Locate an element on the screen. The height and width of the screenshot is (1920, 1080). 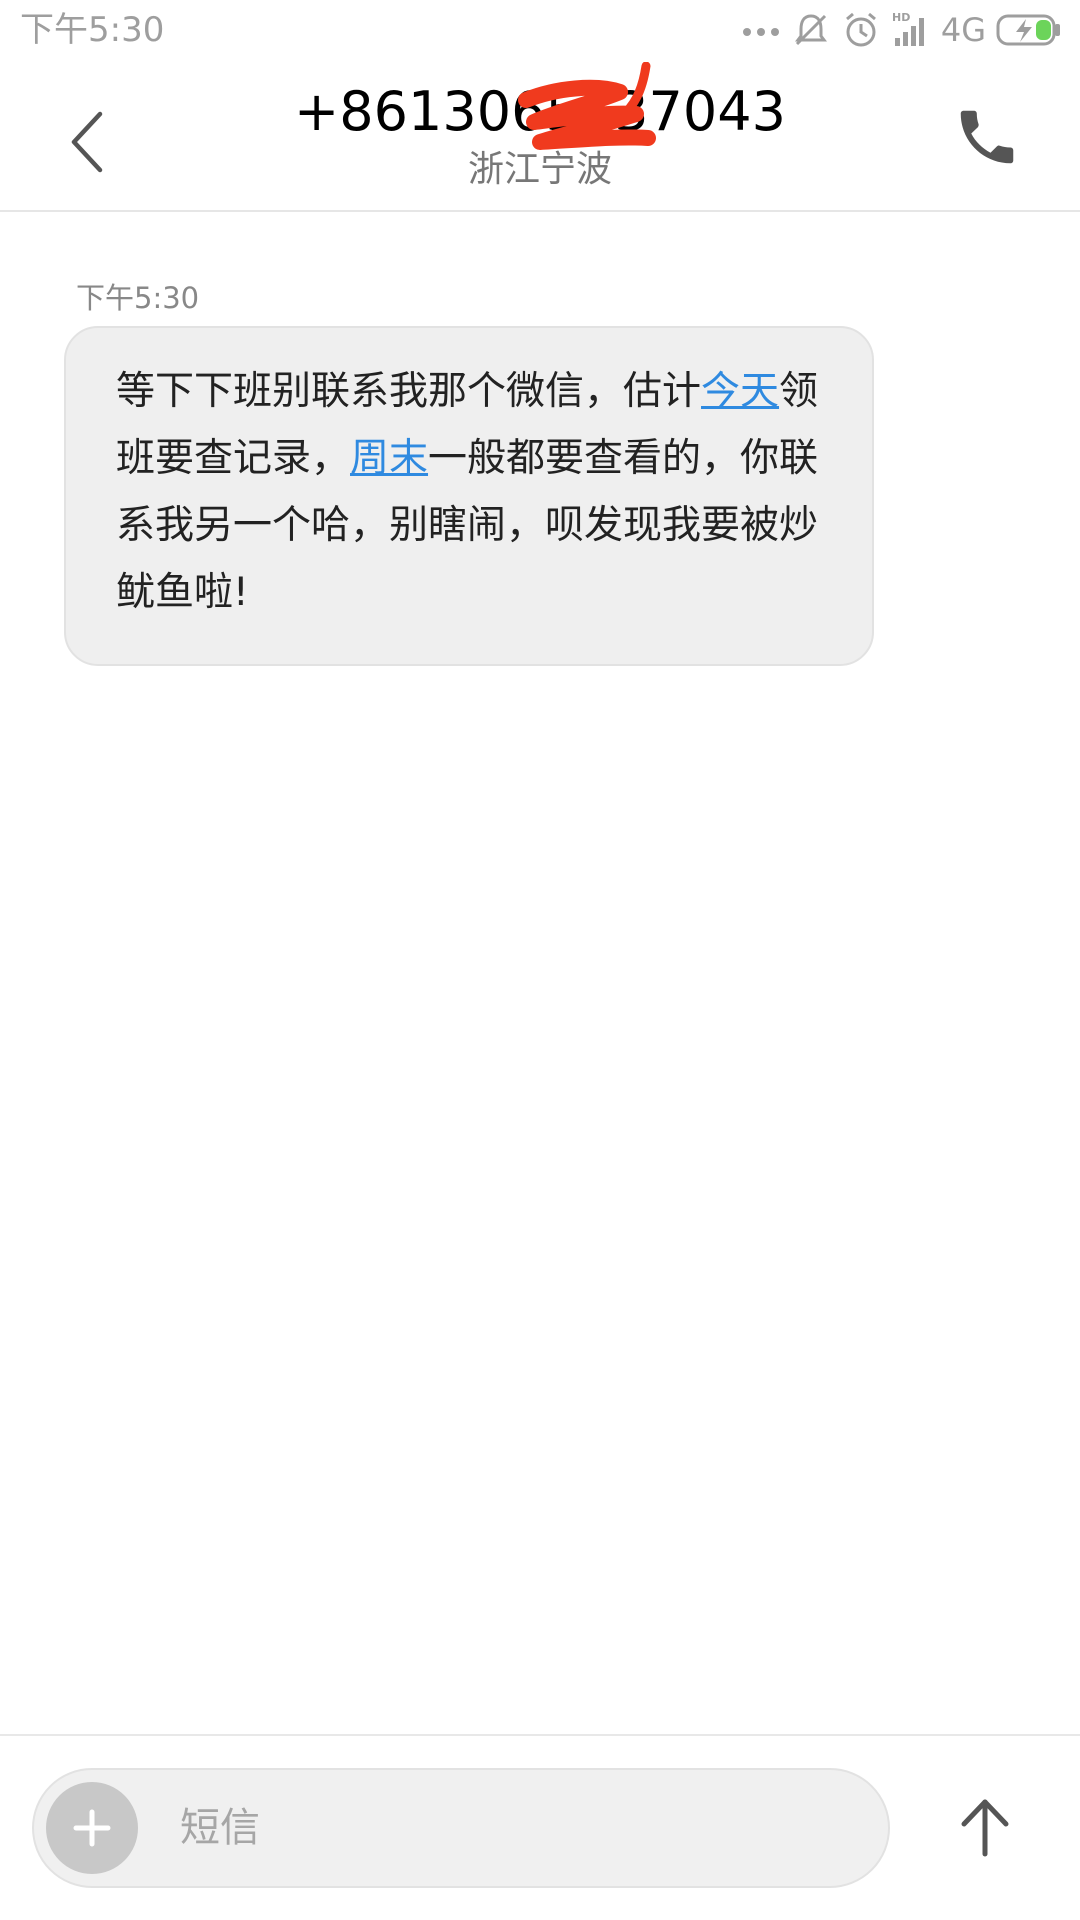
svg-text: HD is located at coordinates (901, 17).